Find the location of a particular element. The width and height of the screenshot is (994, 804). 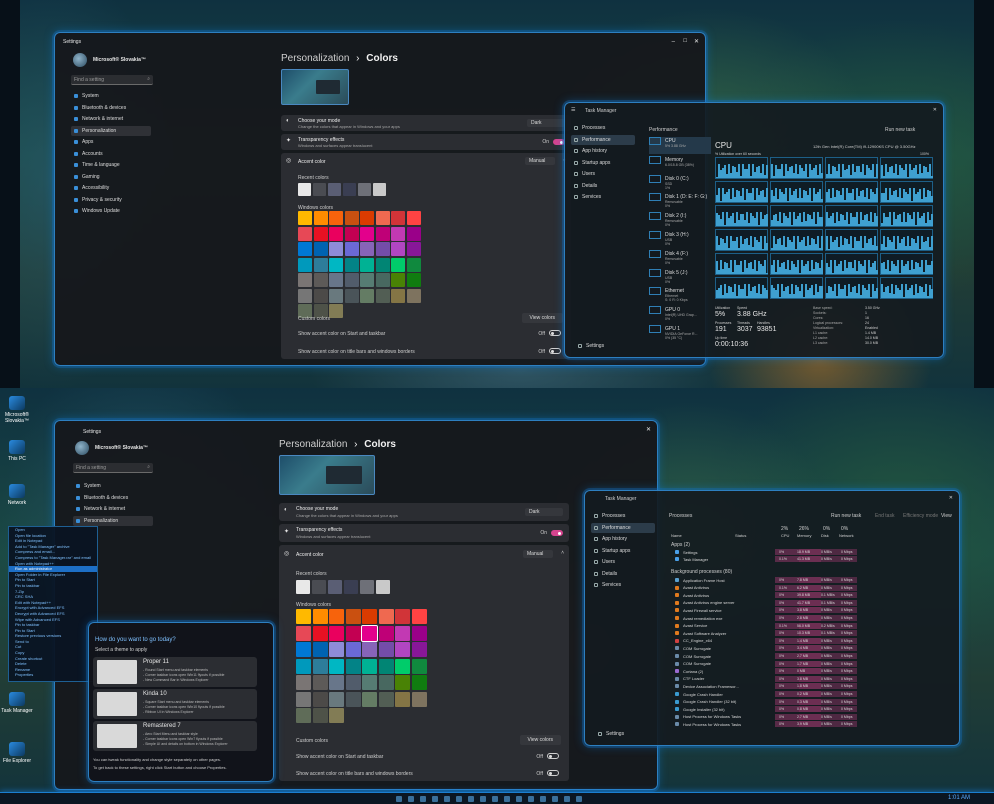

sidebar-item-system: System is located at coordinates (113, 486).